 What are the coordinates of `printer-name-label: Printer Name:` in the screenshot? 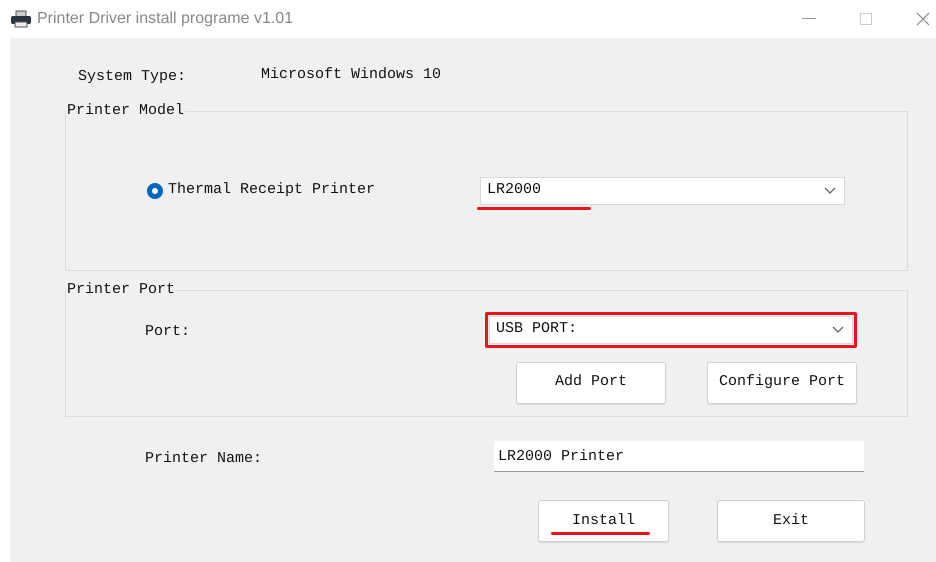 It's located at (204, 459).